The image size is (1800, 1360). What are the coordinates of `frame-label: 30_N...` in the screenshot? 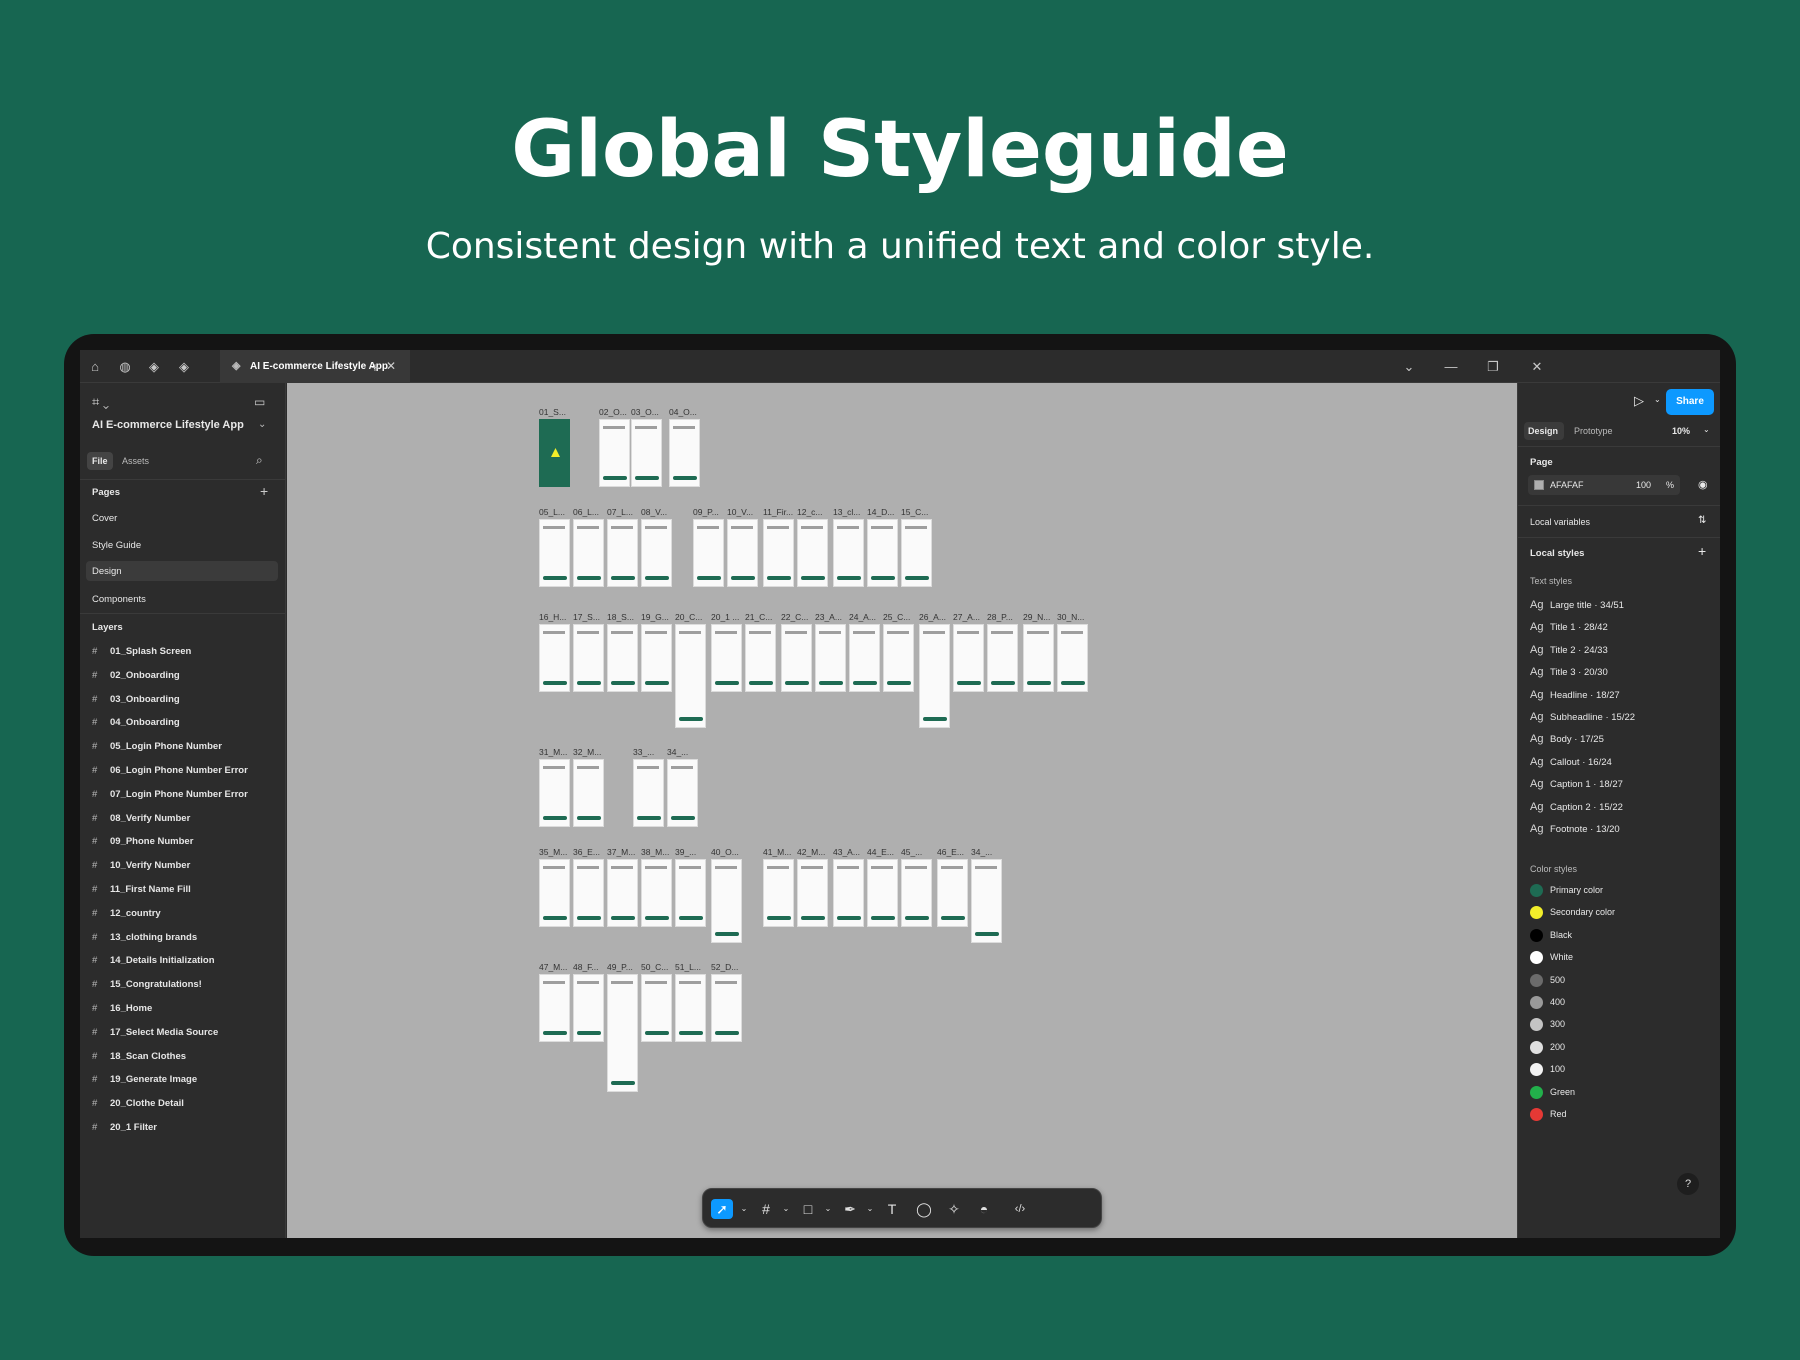 It's located at (1070, 617).